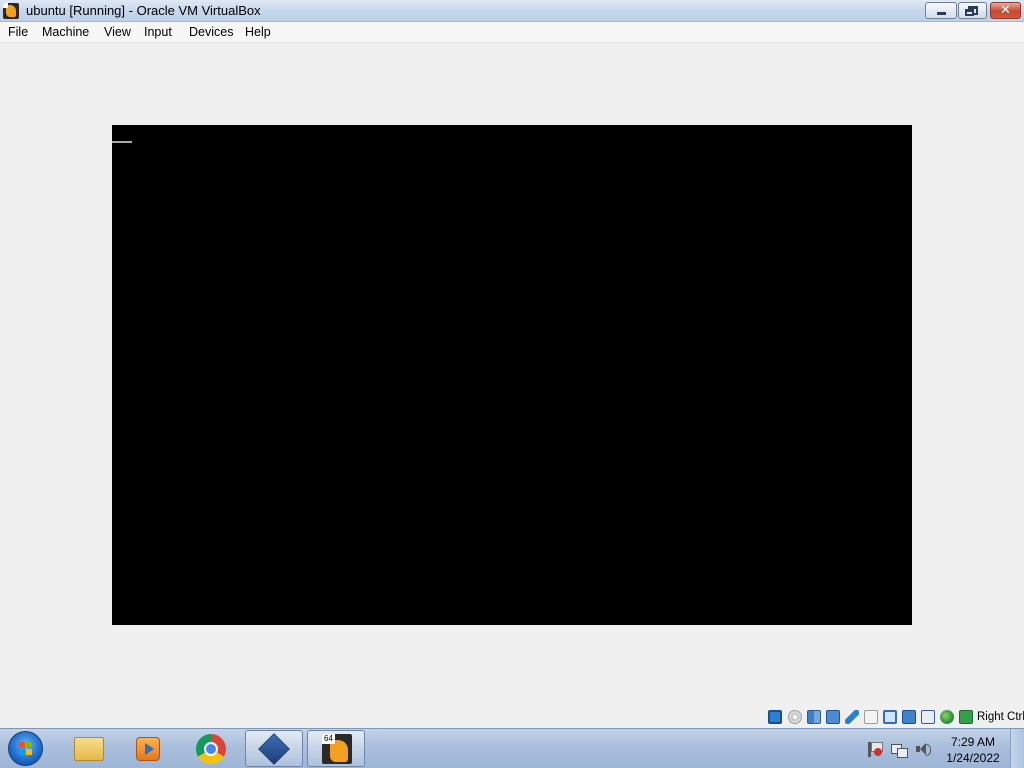 Image resolution: width=1024 pixels, height=768 pixels. I want to click on network-icon, so click(833, 717).